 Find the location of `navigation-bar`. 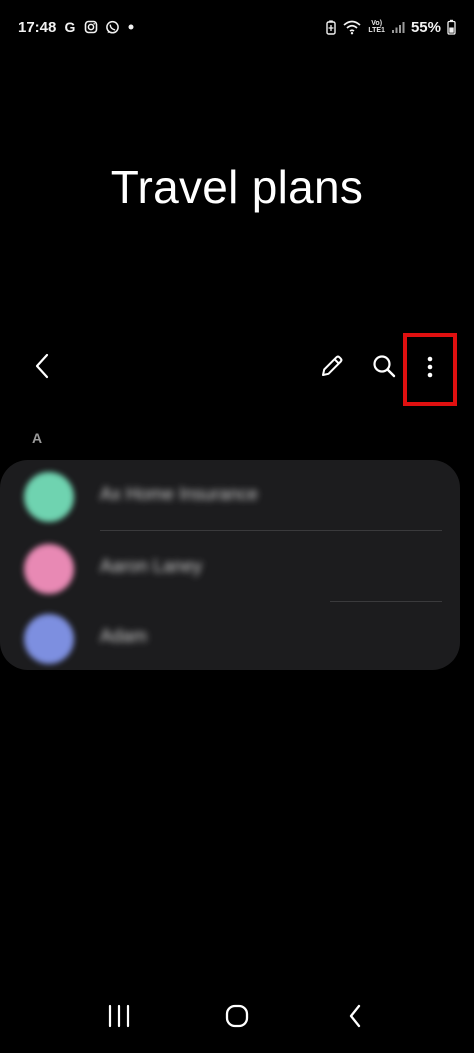

navigation-bar is located at coordinates (237, 1018).